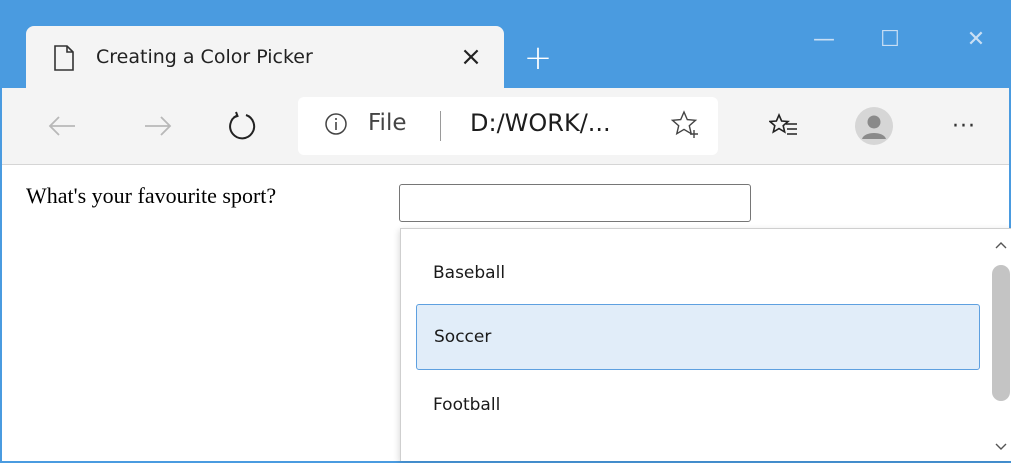 The width and height of the screenshot is (1011, 463). I want to click on favorites-icon, so click(783, 123).